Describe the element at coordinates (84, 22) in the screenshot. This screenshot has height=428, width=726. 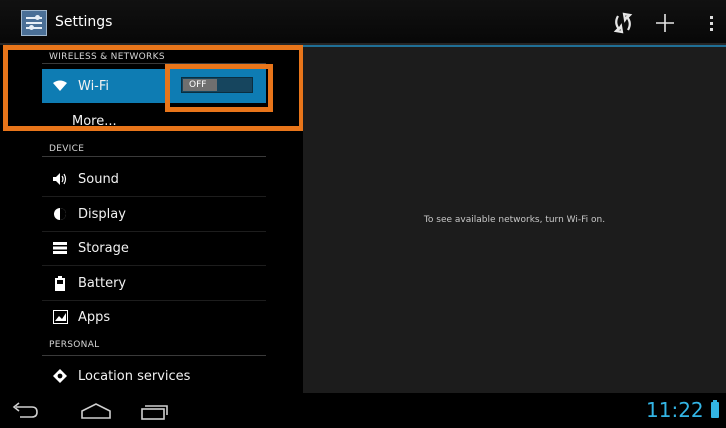
I see `app-title: Settings` at that location.